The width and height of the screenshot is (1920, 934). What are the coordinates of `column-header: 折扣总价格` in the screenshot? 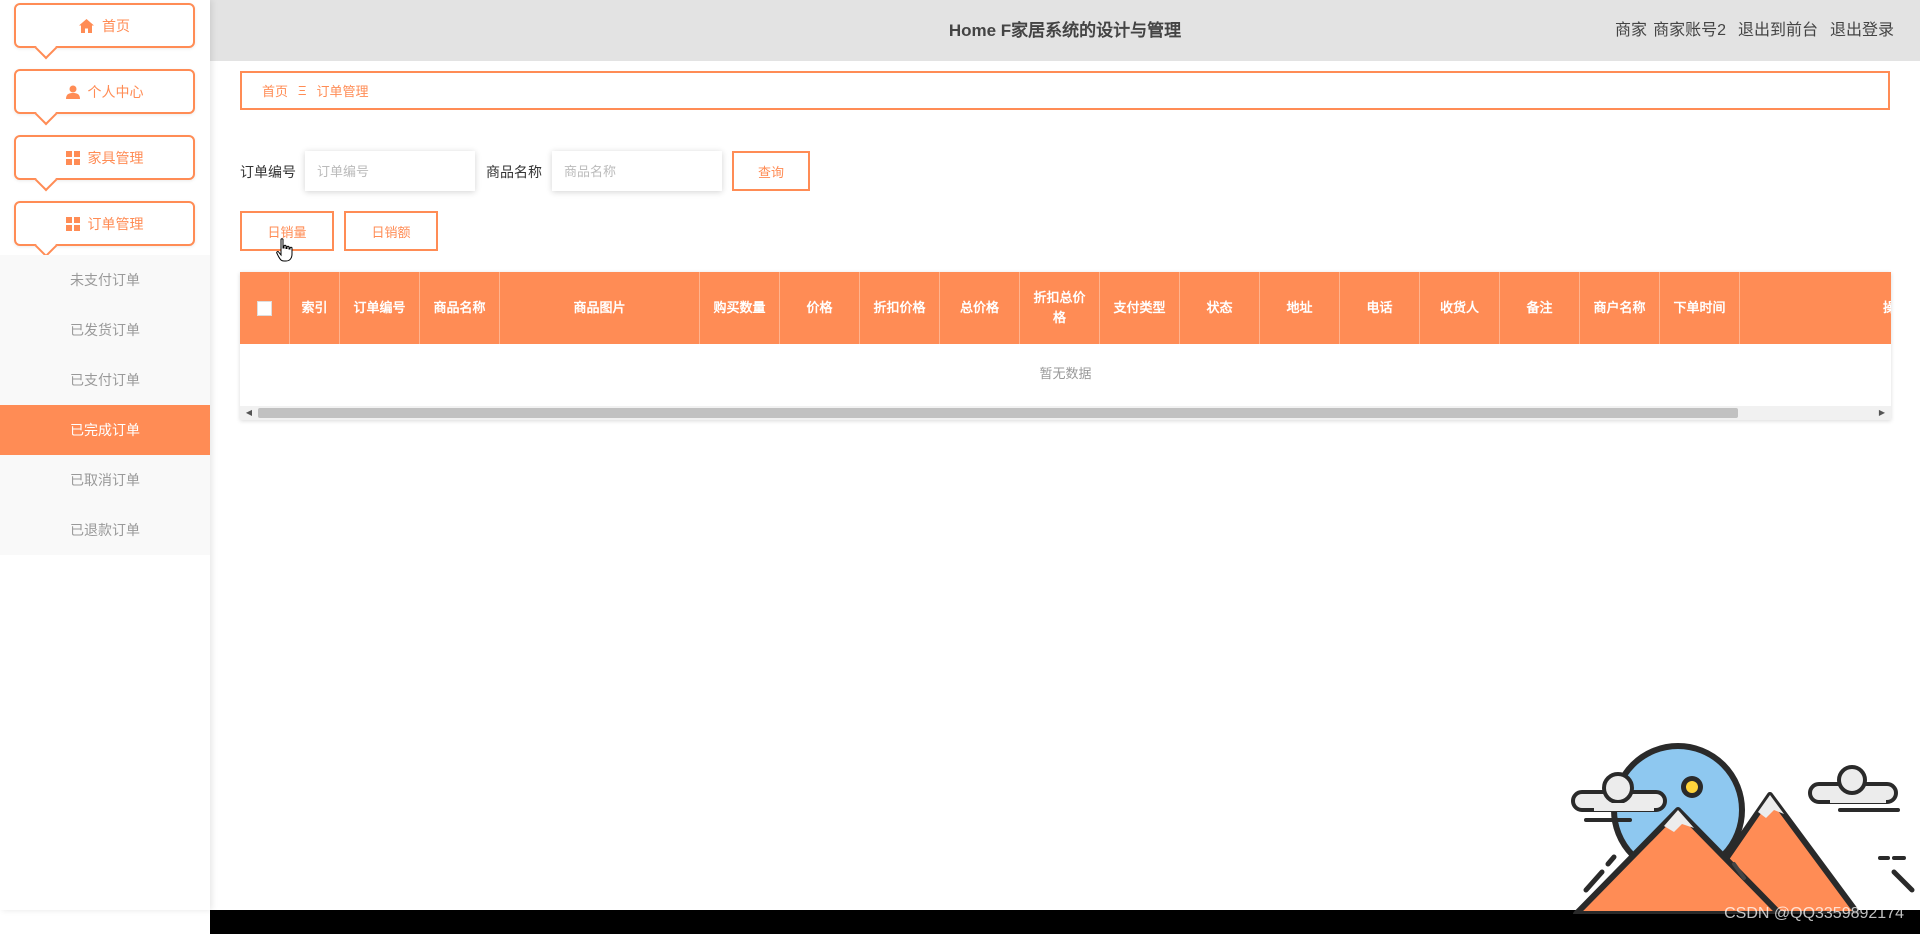 It's located at (1060, 308).